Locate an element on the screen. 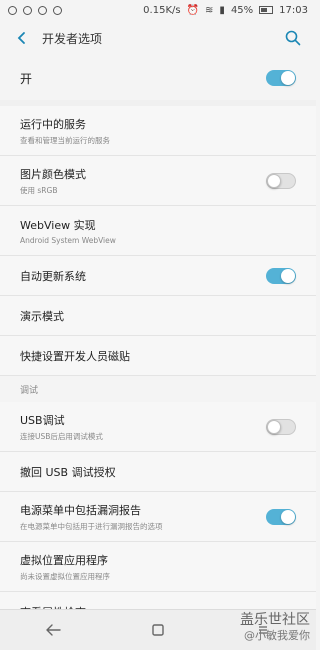  item-title: 撤回 USB 调试授权 is located at coordinates (68, 472).